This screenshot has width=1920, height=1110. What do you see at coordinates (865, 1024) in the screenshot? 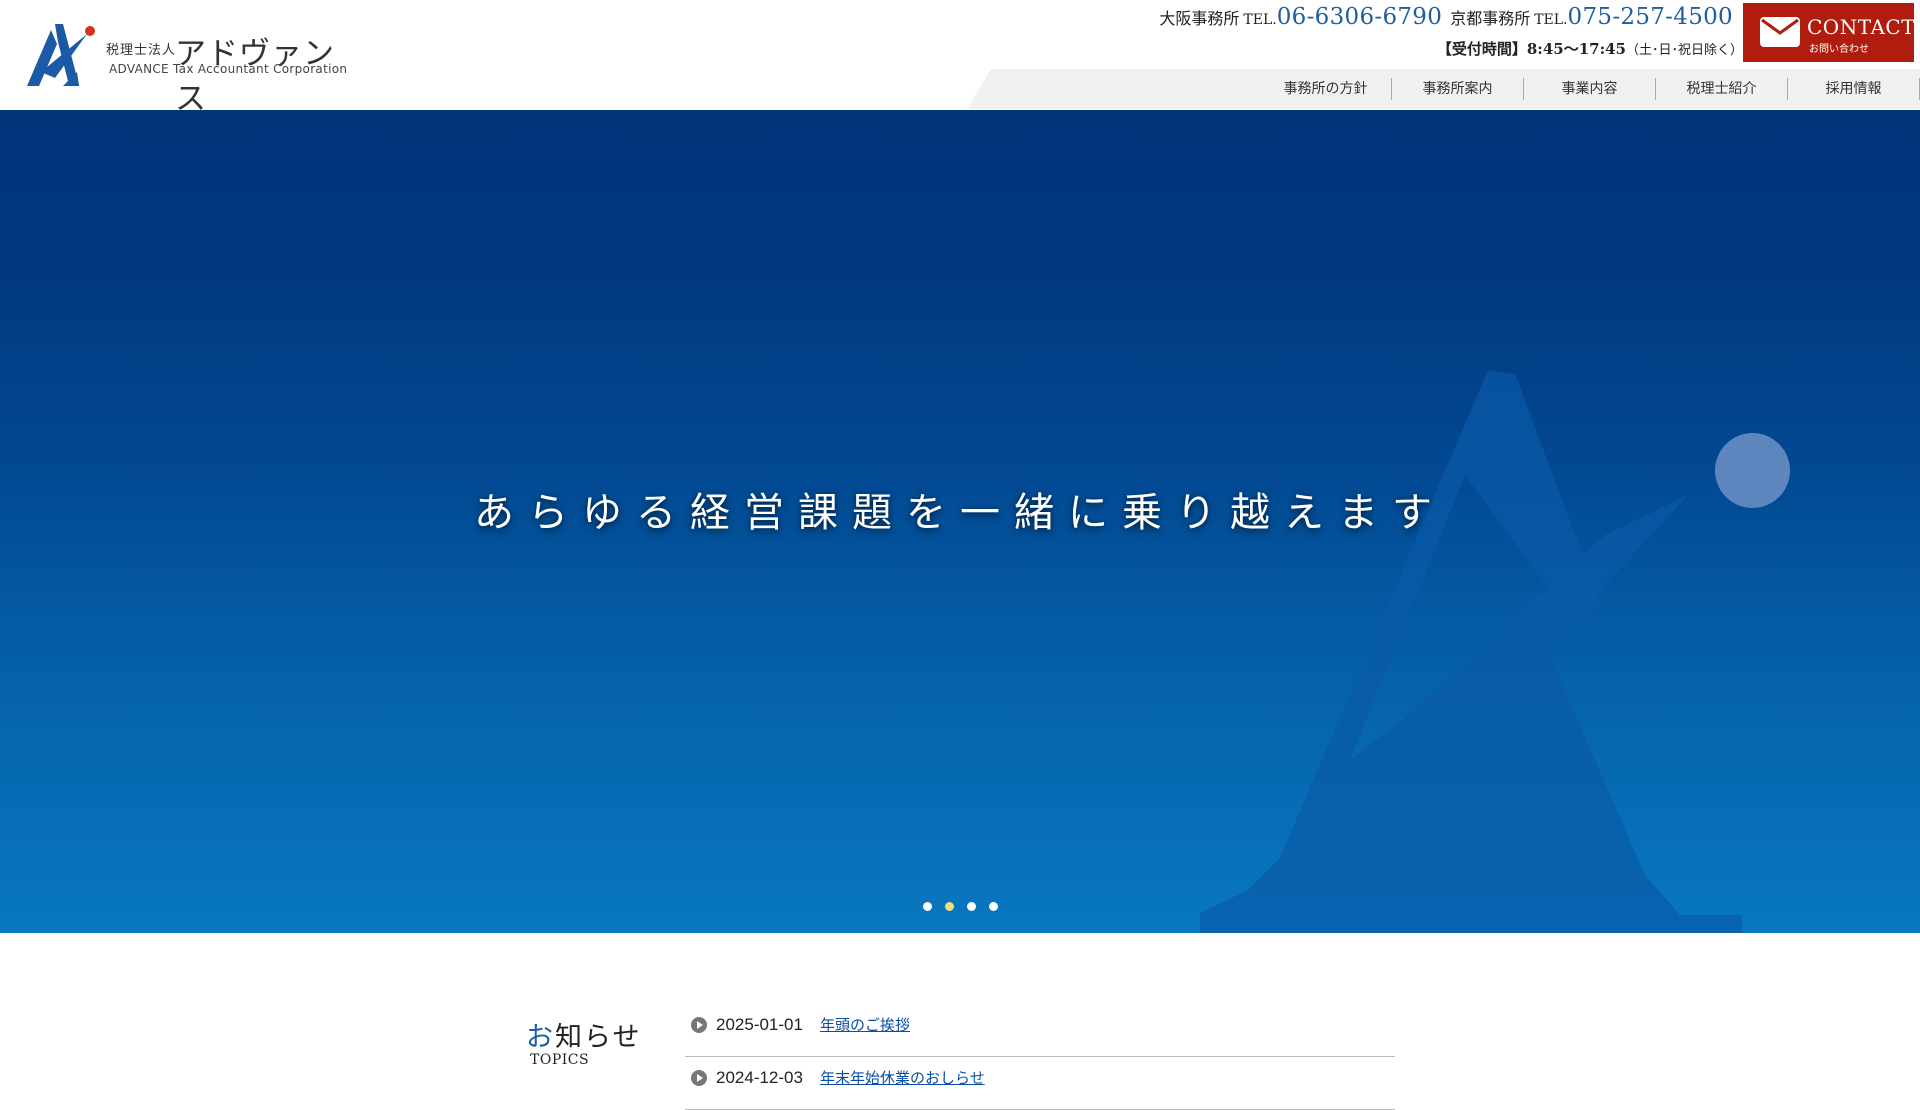
I see `news-title-link: 年頭のご挨拶` at bounding box center [865, 1024].